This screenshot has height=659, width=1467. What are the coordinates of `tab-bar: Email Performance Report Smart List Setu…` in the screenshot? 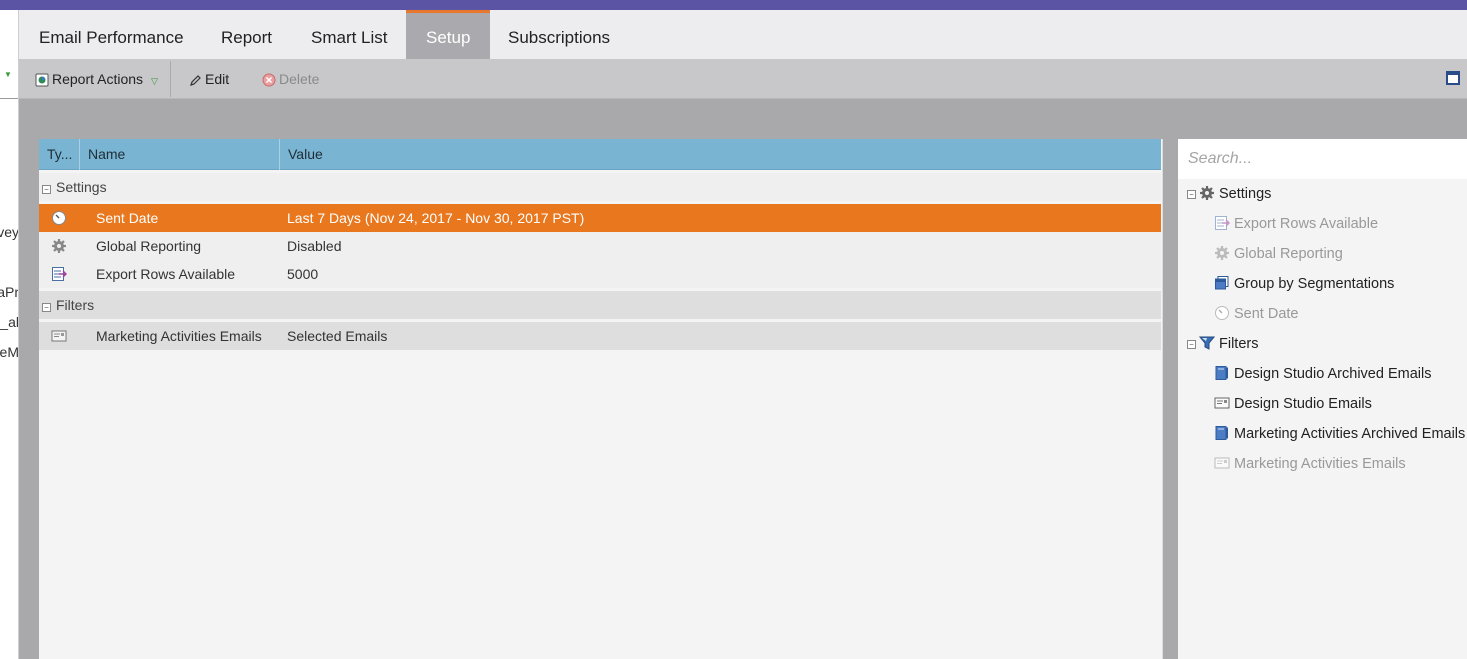 It's located at (743, 34).